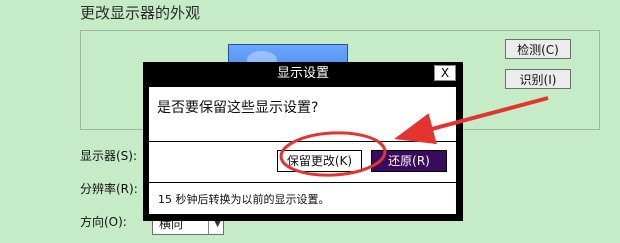 This screenshot has height=243, width=620. What do you see at coordinates (538, 79) in the screenshot?
I see `identify-button: 识别(I)` at bounding box center [538, 79].